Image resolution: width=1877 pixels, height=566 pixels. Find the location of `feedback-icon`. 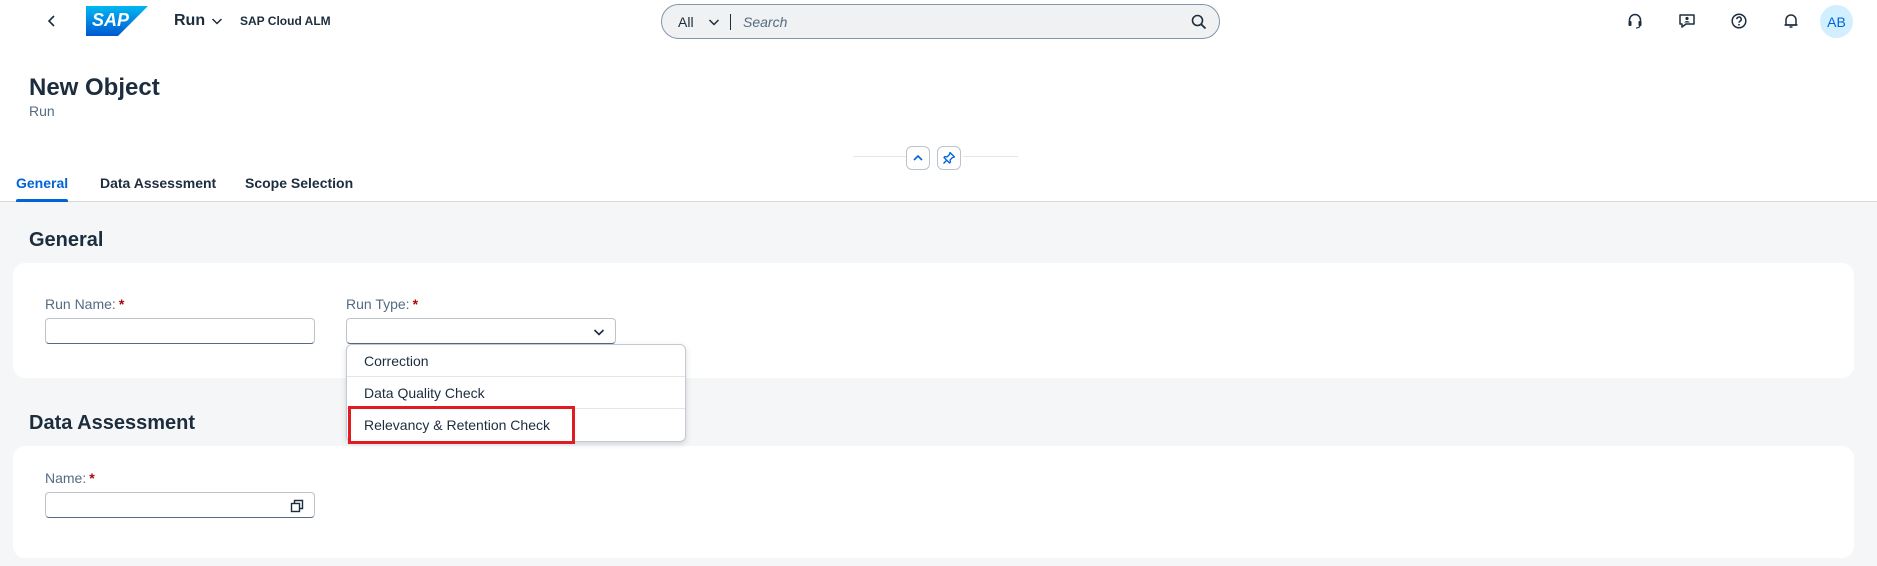

feedback-icon is located at coordinates (1687, 21).